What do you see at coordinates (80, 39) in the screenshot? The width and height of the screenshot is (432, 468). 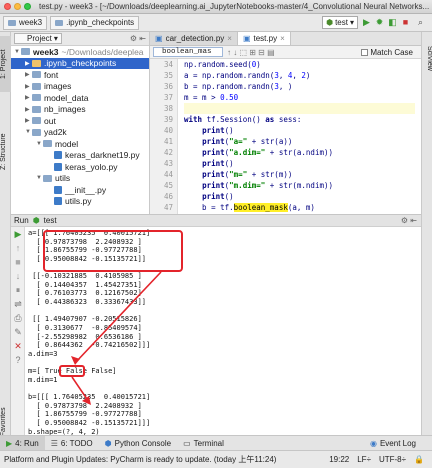 I see `project-panel-header: Project ▾ ⚙ ⇤` at bounding box center [80, 39].